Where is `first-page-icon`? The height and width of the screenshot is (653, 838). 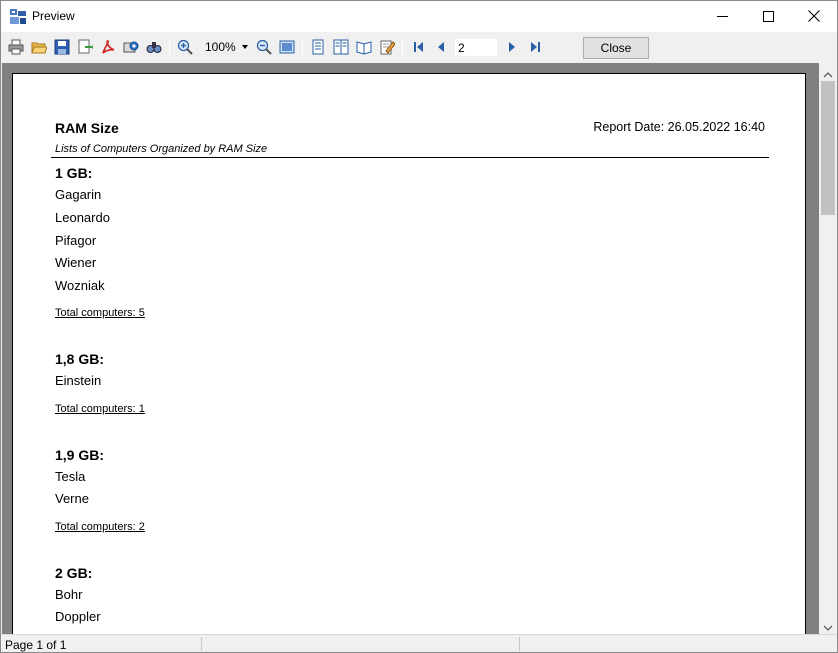 first-page-icon is located at coordinates (419, 47).